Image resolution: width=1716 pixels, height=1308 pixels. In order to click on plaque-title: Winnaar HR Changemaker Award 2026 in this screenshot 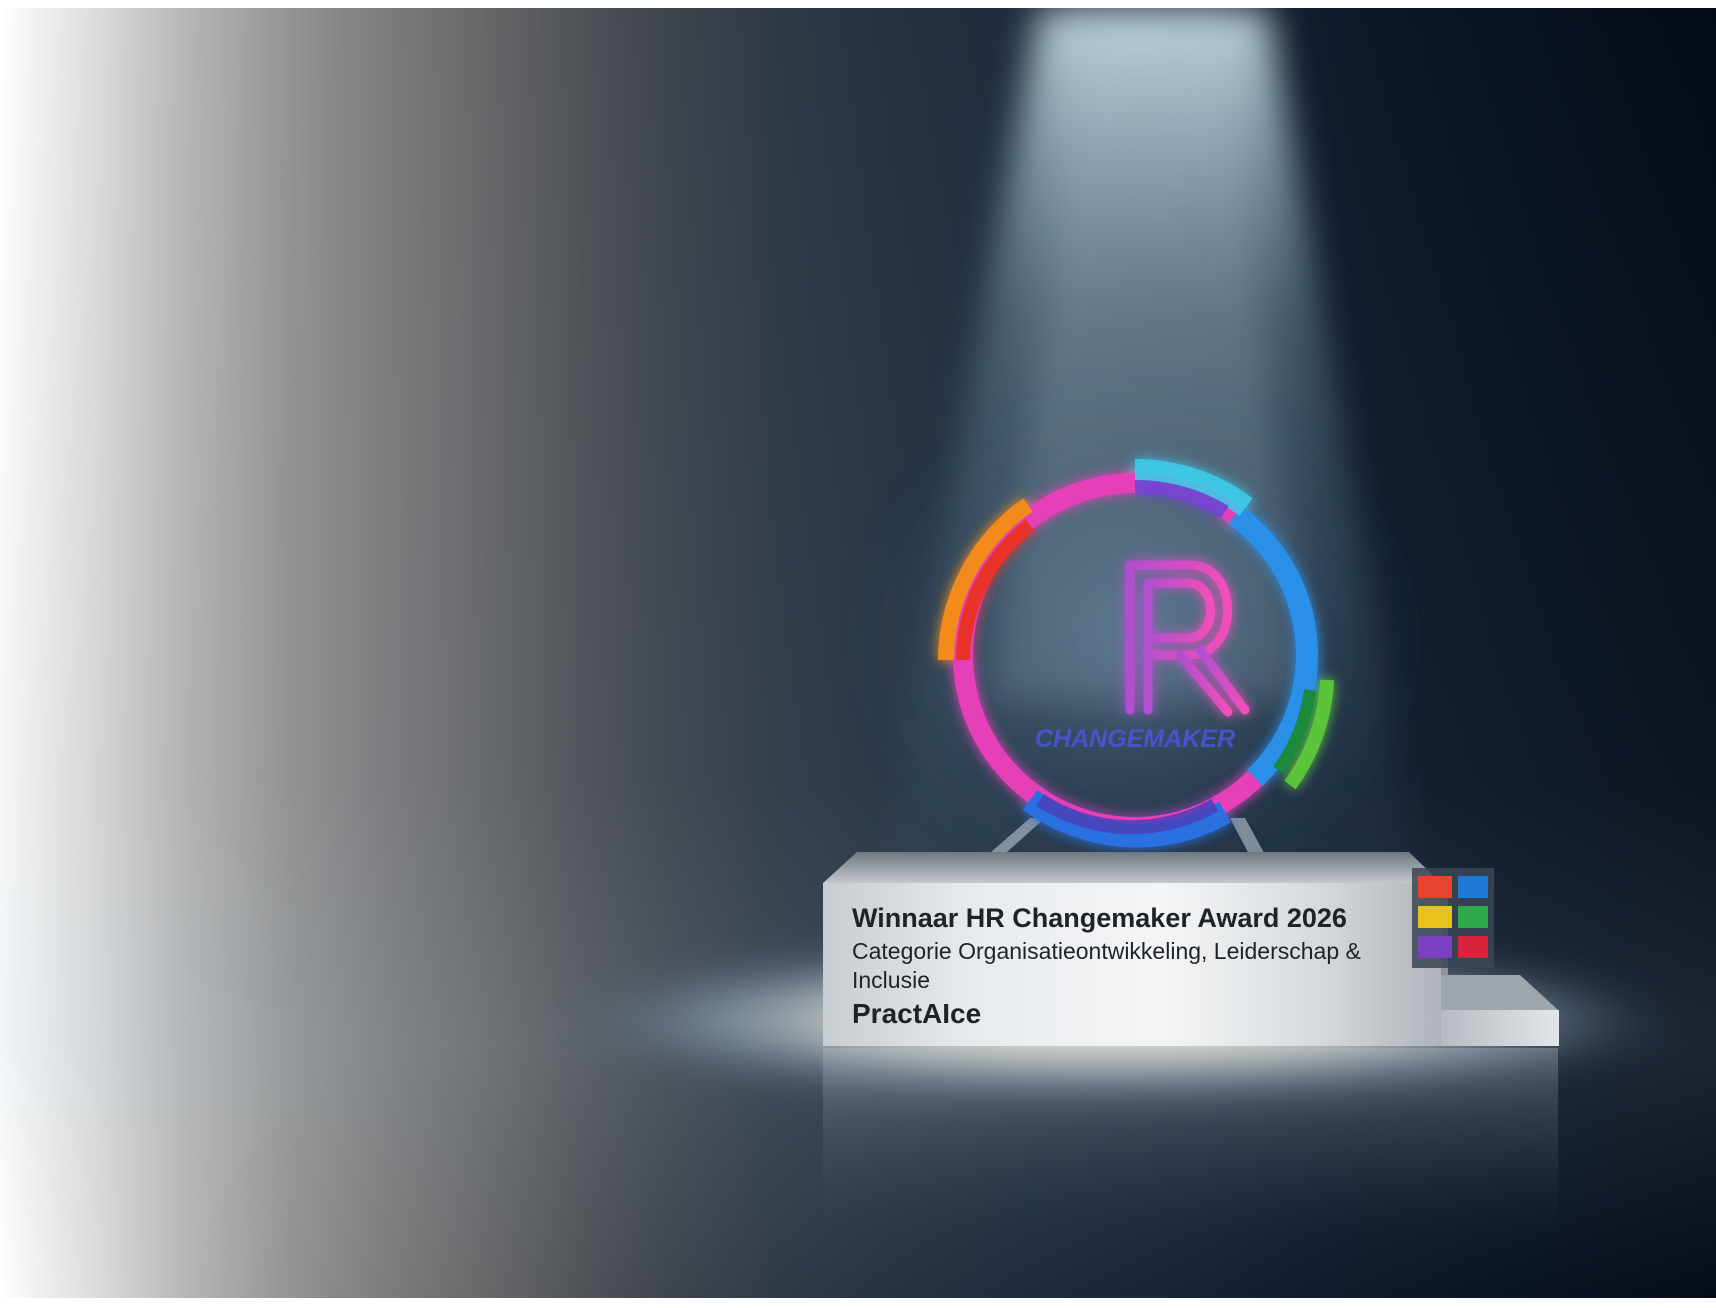, I will do `click(1099, 918)`.